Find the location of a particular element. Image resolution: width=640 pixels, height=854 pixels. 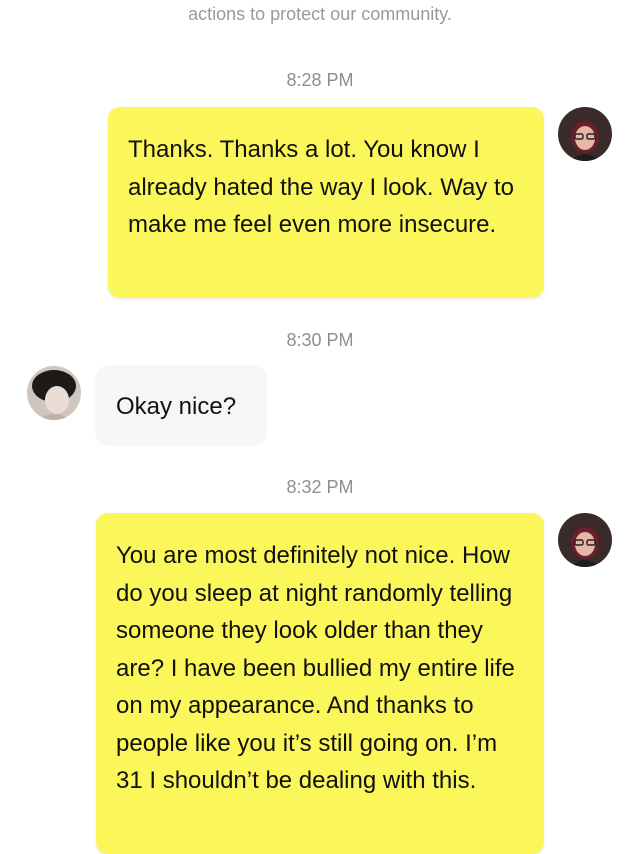

message-text: Okay nice? is located at coordinates (176, 406).